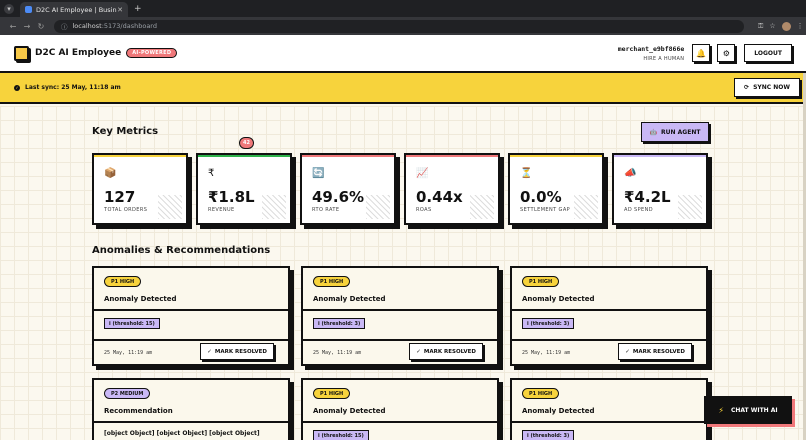  I want to click on site-info-icon: ⓘ, so click(64, 26).